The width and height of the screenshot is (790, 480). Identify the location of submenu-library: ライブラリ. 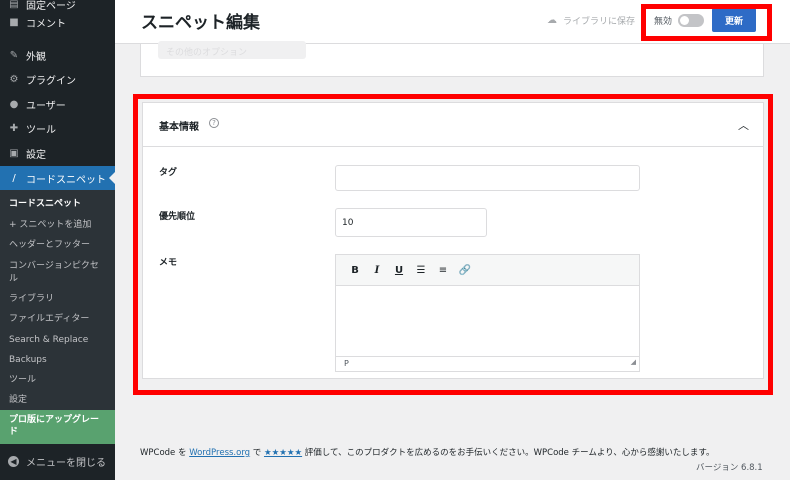
(31, 299).